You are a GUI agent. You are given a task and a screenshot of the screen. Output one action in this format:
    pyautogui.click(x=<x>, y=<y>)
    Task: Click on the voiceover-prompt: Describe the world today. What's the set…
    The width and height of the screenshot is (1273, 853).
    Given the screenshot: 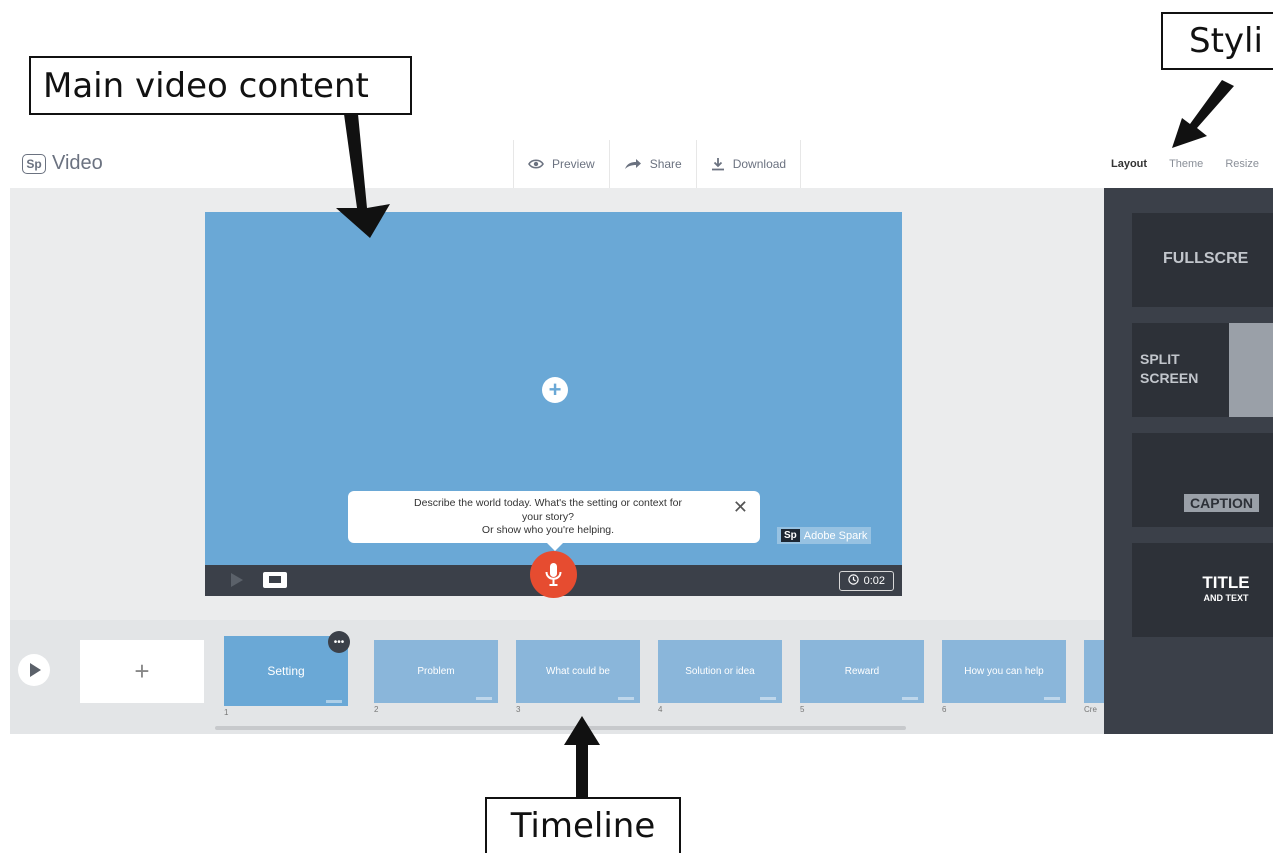 What is the action you would take?
    pyautogui.click(x=554, y=521)
    